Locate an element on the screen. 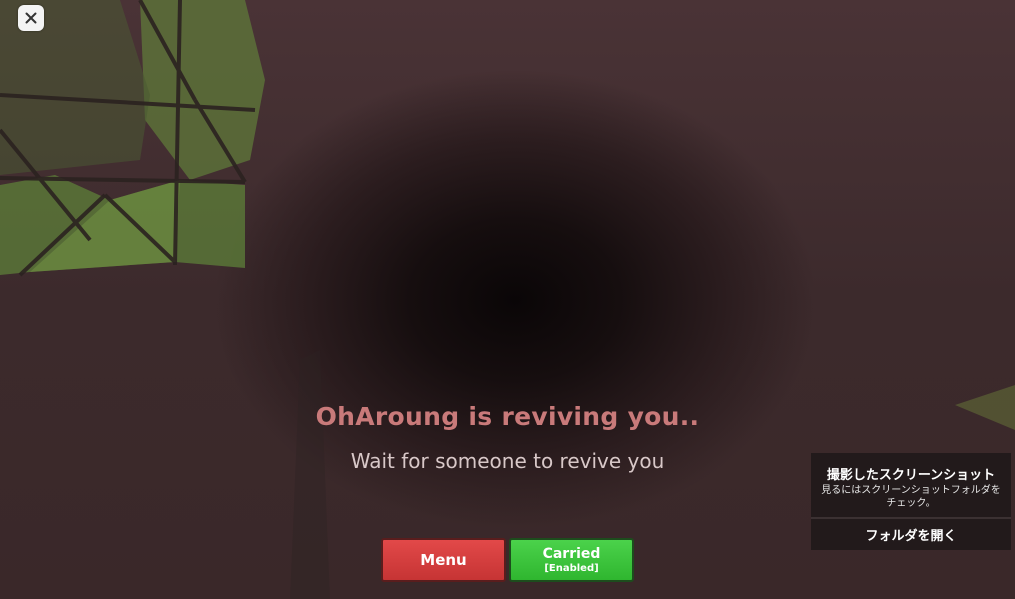 This screenshot has width=1015, height=599. carried-button-label: Carried is located at coordinates (571, 553).